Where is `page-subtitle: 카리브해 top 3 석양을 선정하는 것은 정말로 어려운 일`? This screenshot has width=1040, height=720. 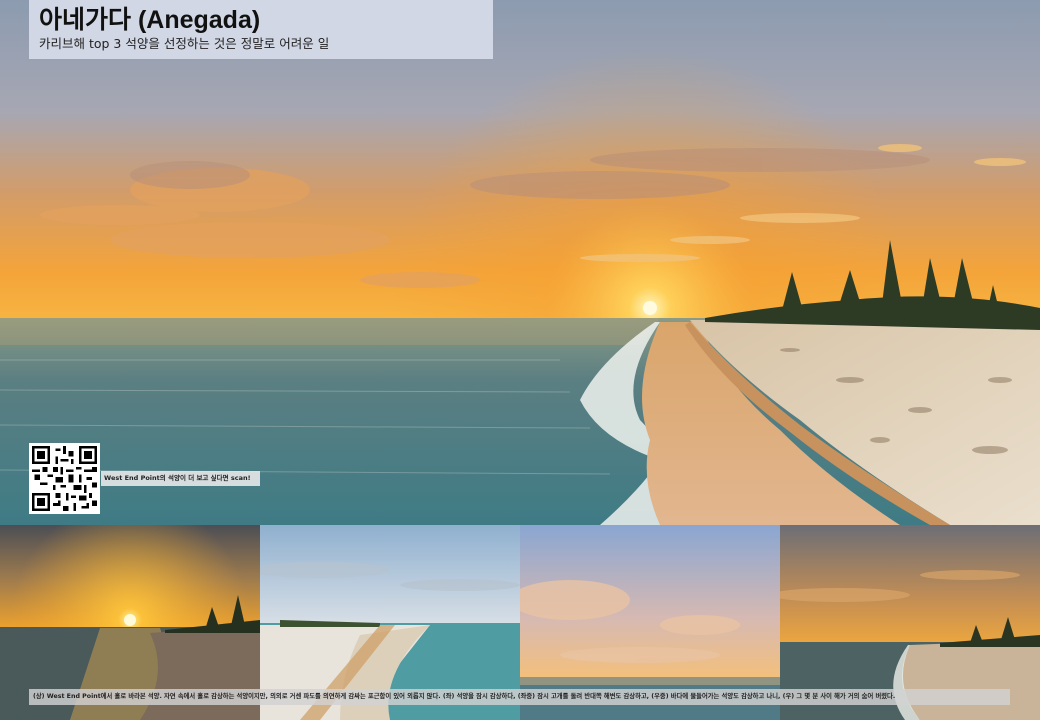
page-subtitle: 카리브해 top 3 석양을 선정하는 것은 정말로 어려운 일 is located at coordinates (184, 43).